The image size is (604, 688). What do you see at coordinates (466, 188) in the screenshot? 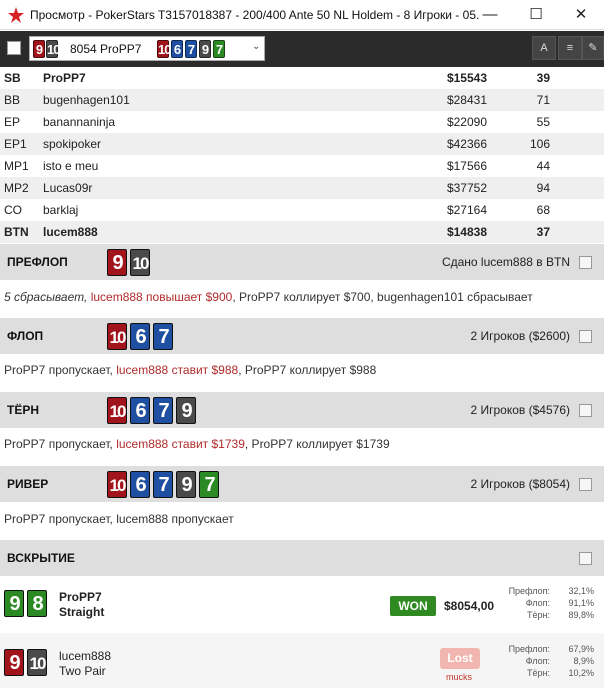
I see `player-stack: $37752` at bounding box center [466, 188].